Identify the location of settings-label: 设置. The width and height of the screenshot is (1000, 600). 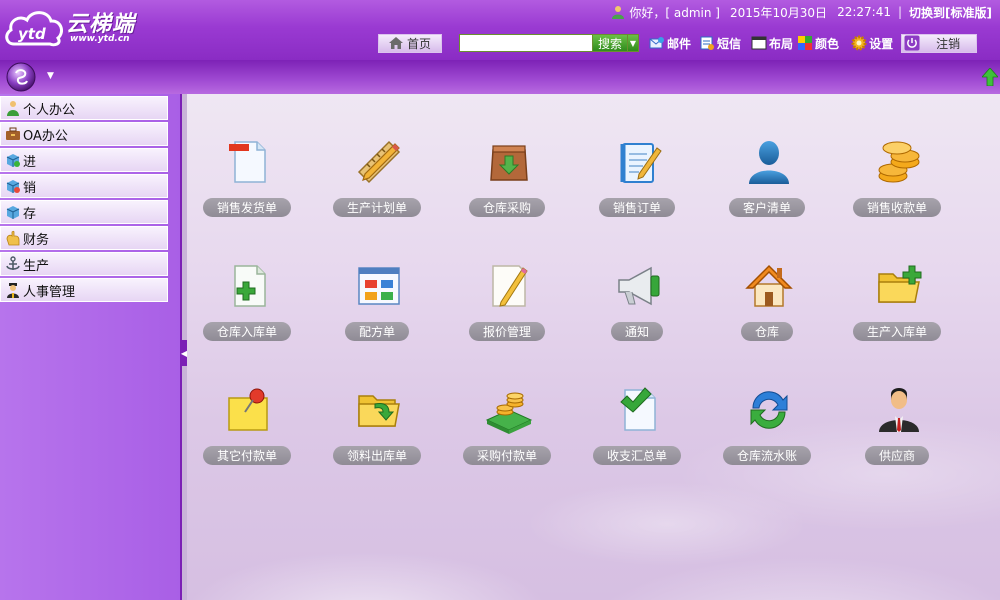
(881, 43).